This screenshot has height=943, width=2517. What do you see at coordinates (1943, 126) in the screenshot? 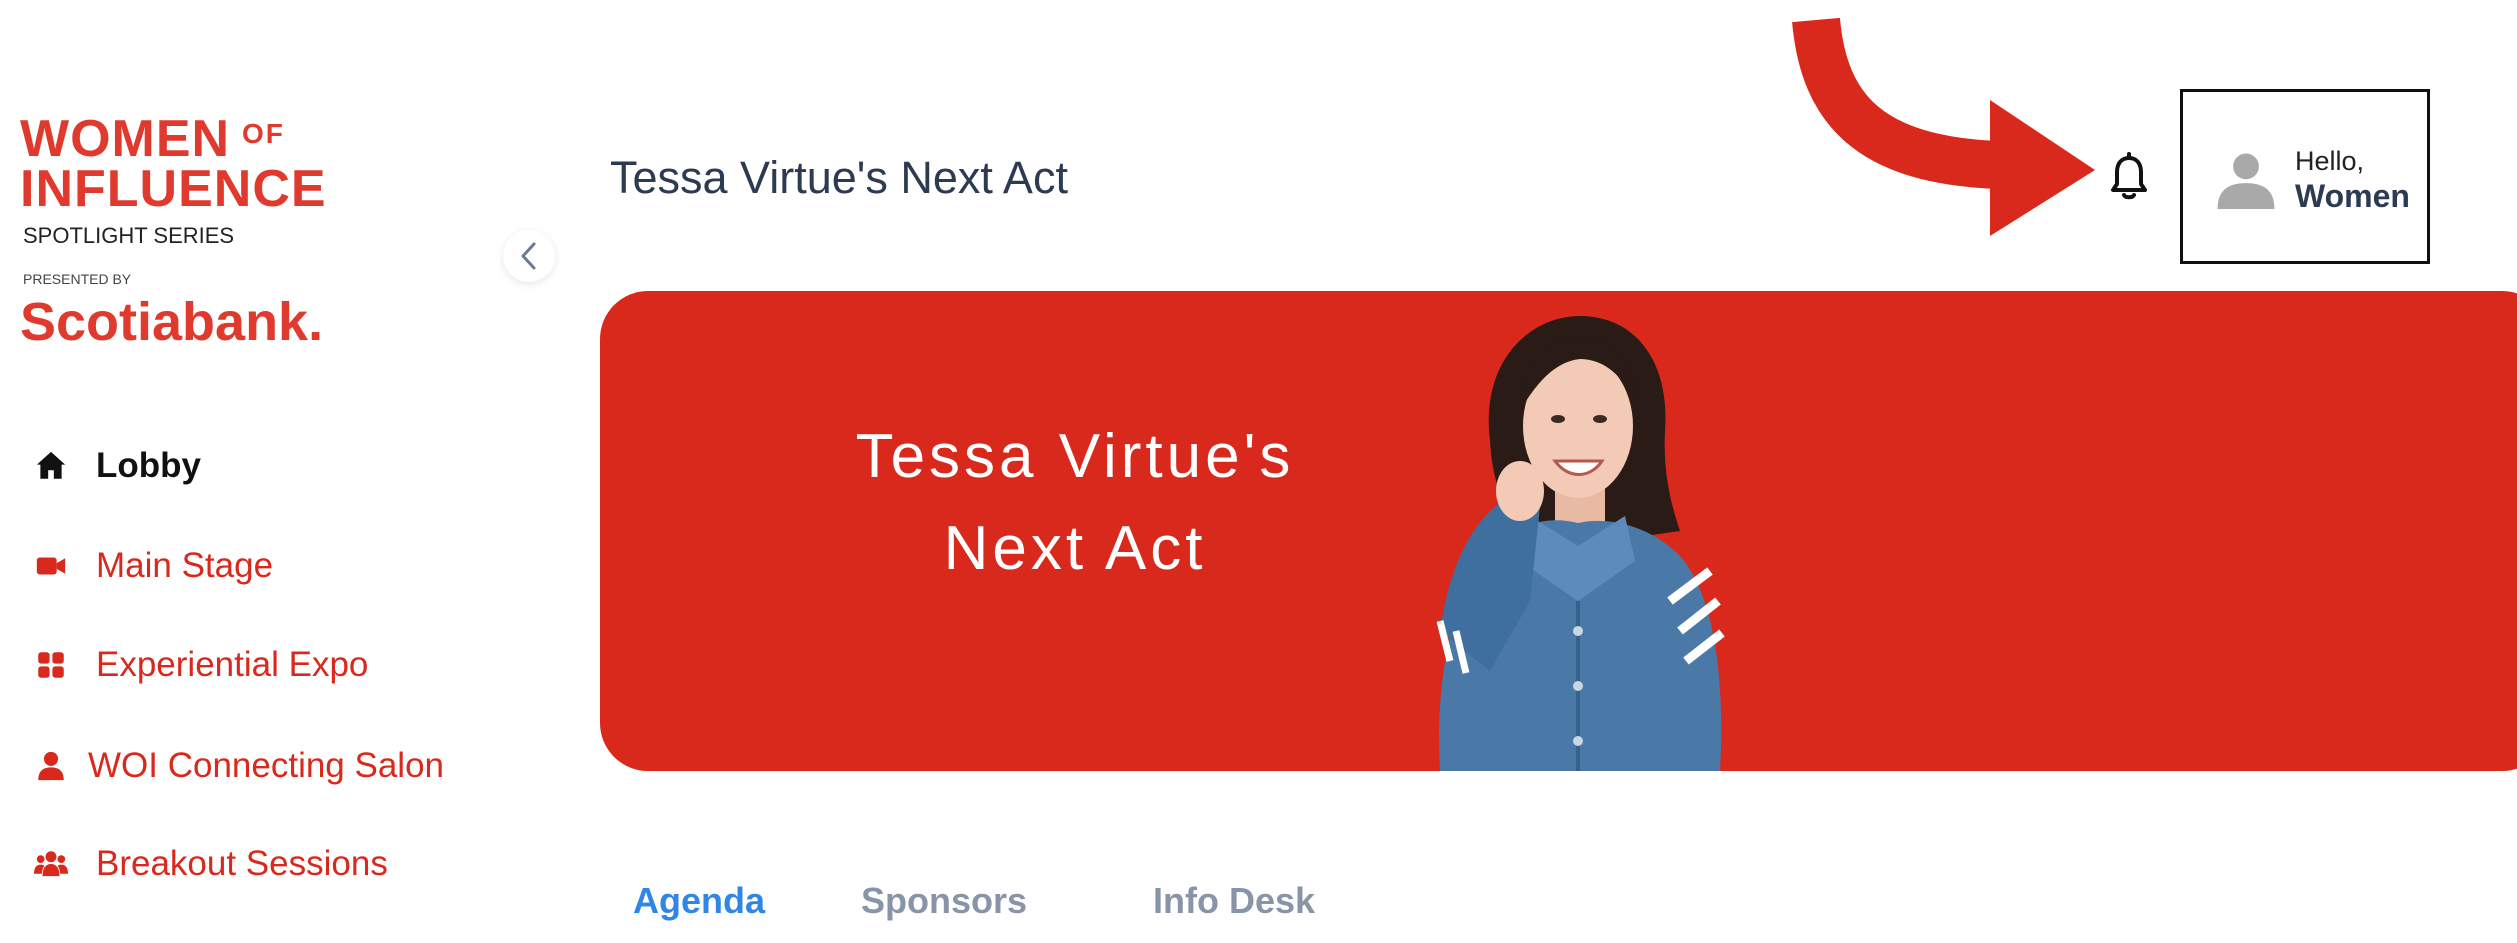
I see `red-arrow-annotation` at bounding box center [1943, 126].